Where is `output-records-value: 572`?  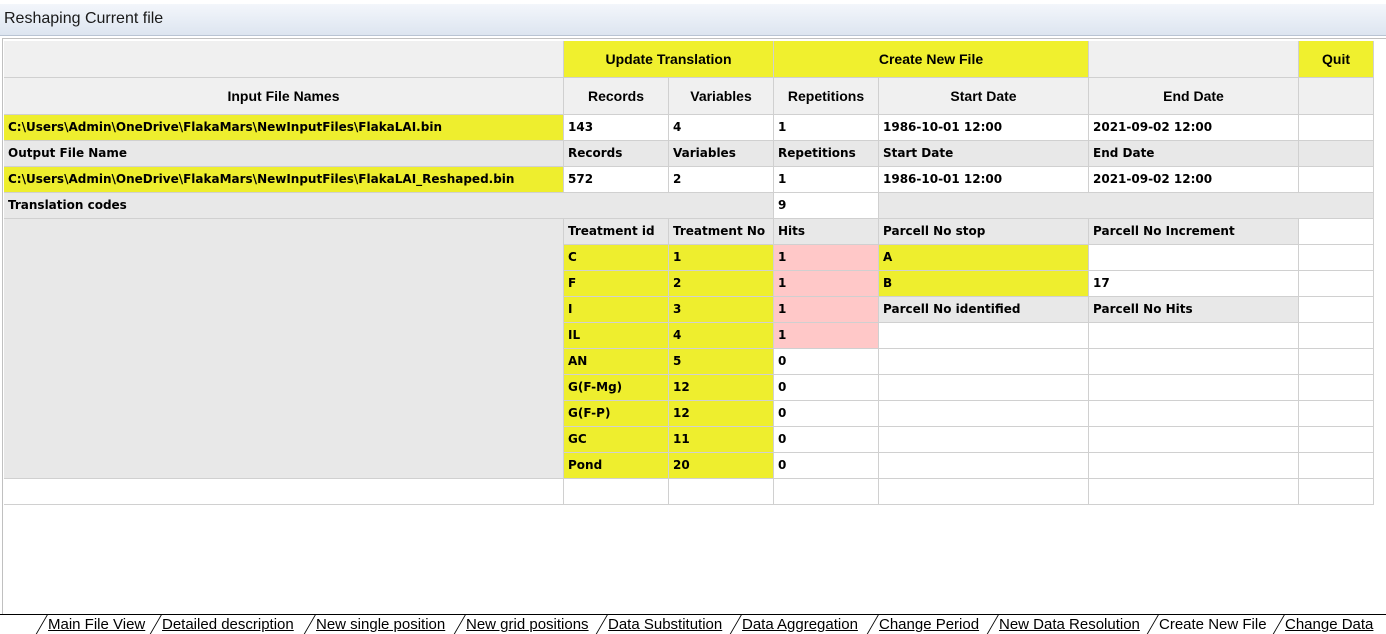 output-records-value: 572 is located at coordinates (616, 180).